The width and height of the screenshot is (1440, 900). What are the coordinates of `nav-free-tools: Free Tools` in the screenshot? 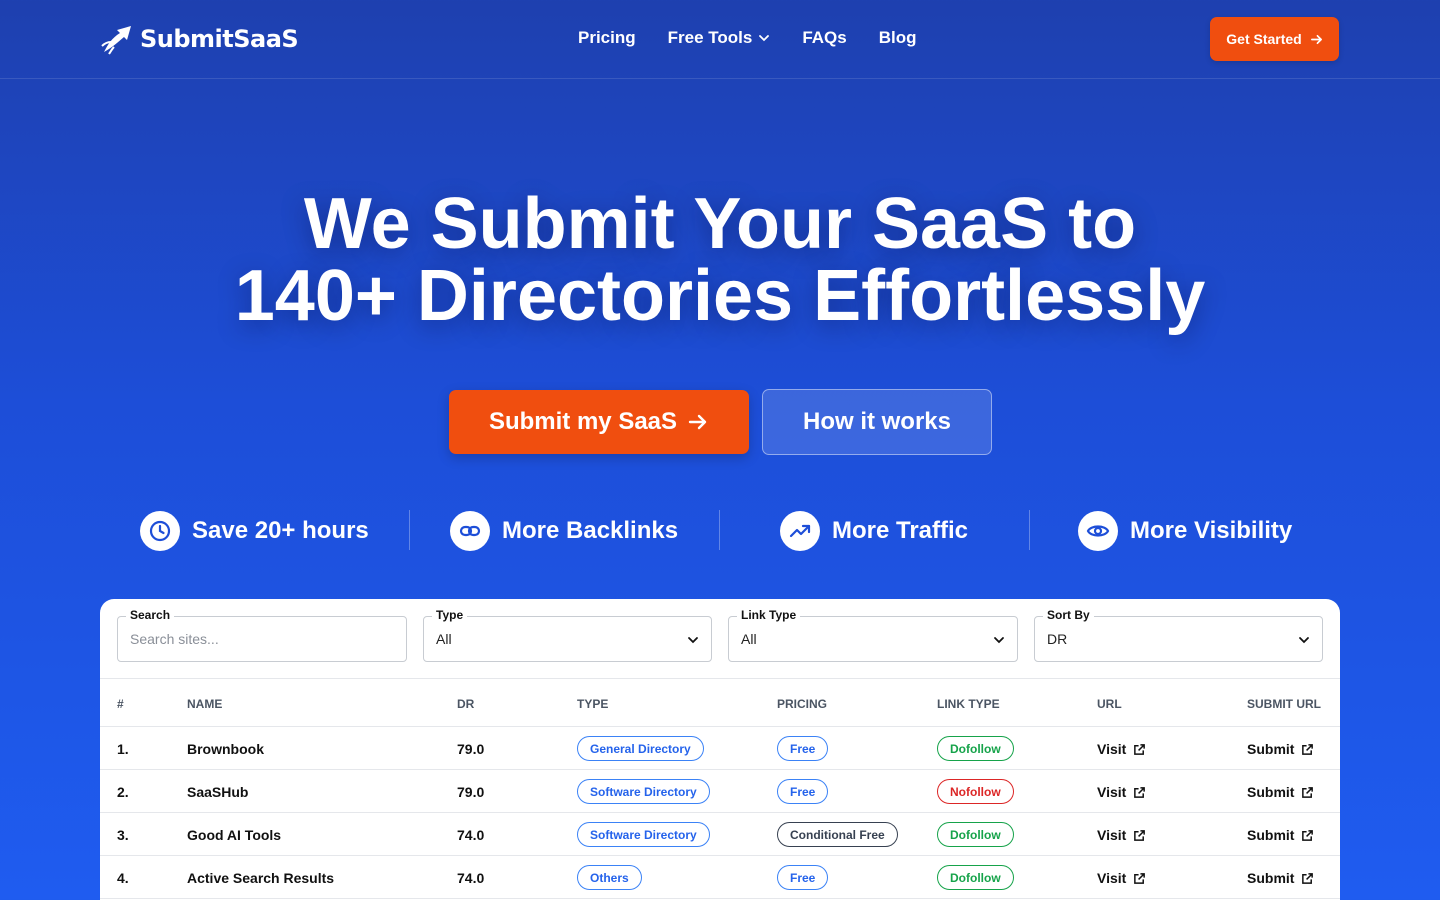 It's located at (719, 38).